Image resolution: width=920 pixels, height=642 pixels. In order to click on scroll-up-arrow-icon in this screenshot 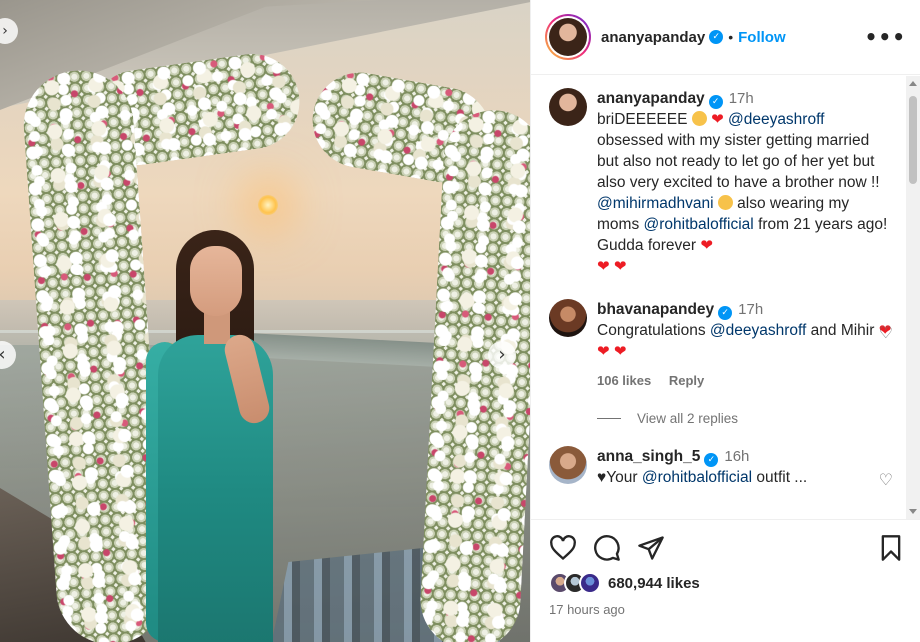, I will do `click(913, 83)`.